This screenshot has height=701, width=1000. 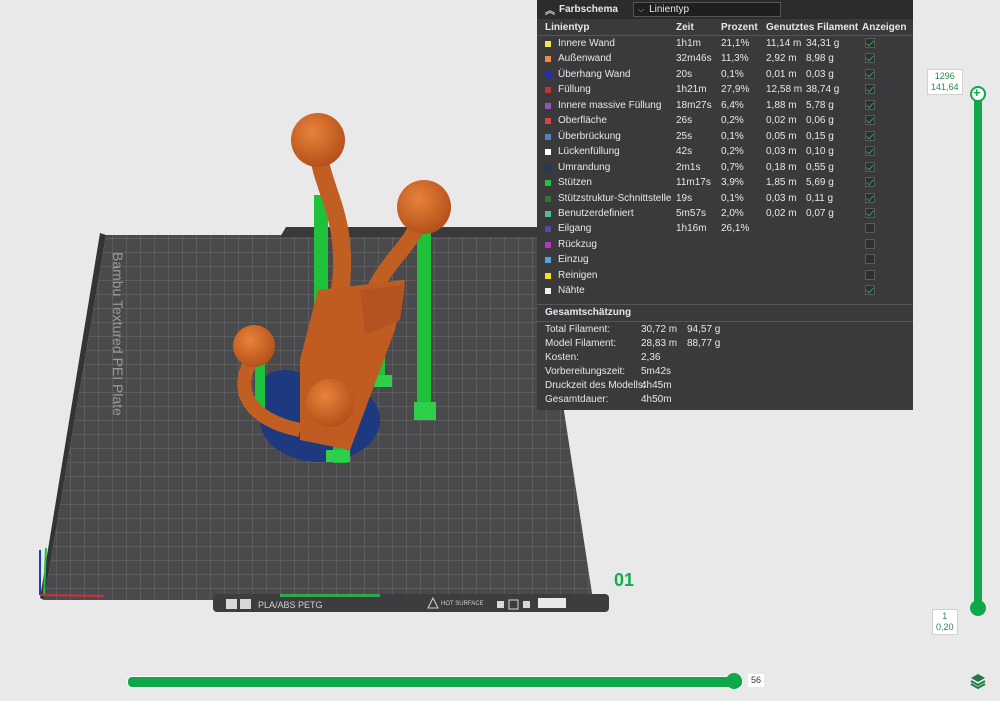 I want to click on row-percent: 0,1%, so click(x=732, y=136).